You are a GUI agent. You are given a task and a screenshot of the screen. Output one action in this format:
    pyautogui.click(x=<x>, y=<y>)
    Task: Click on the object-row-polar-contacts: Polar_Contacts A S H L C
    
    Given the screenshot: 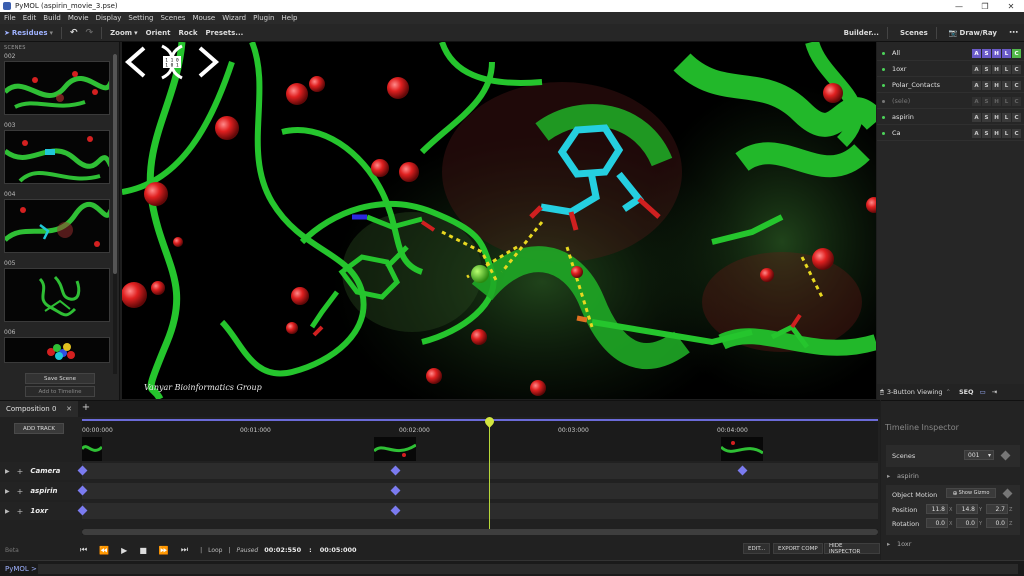 What is the action you would take?
    pyautogui.click(x=950, y=85)
    